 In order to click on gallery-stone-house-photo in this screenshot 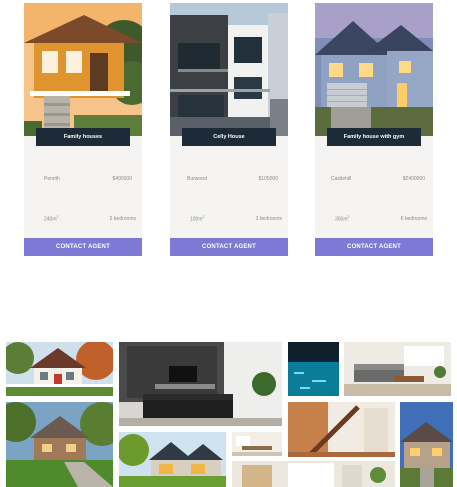, I will do `click(59, 444)`.